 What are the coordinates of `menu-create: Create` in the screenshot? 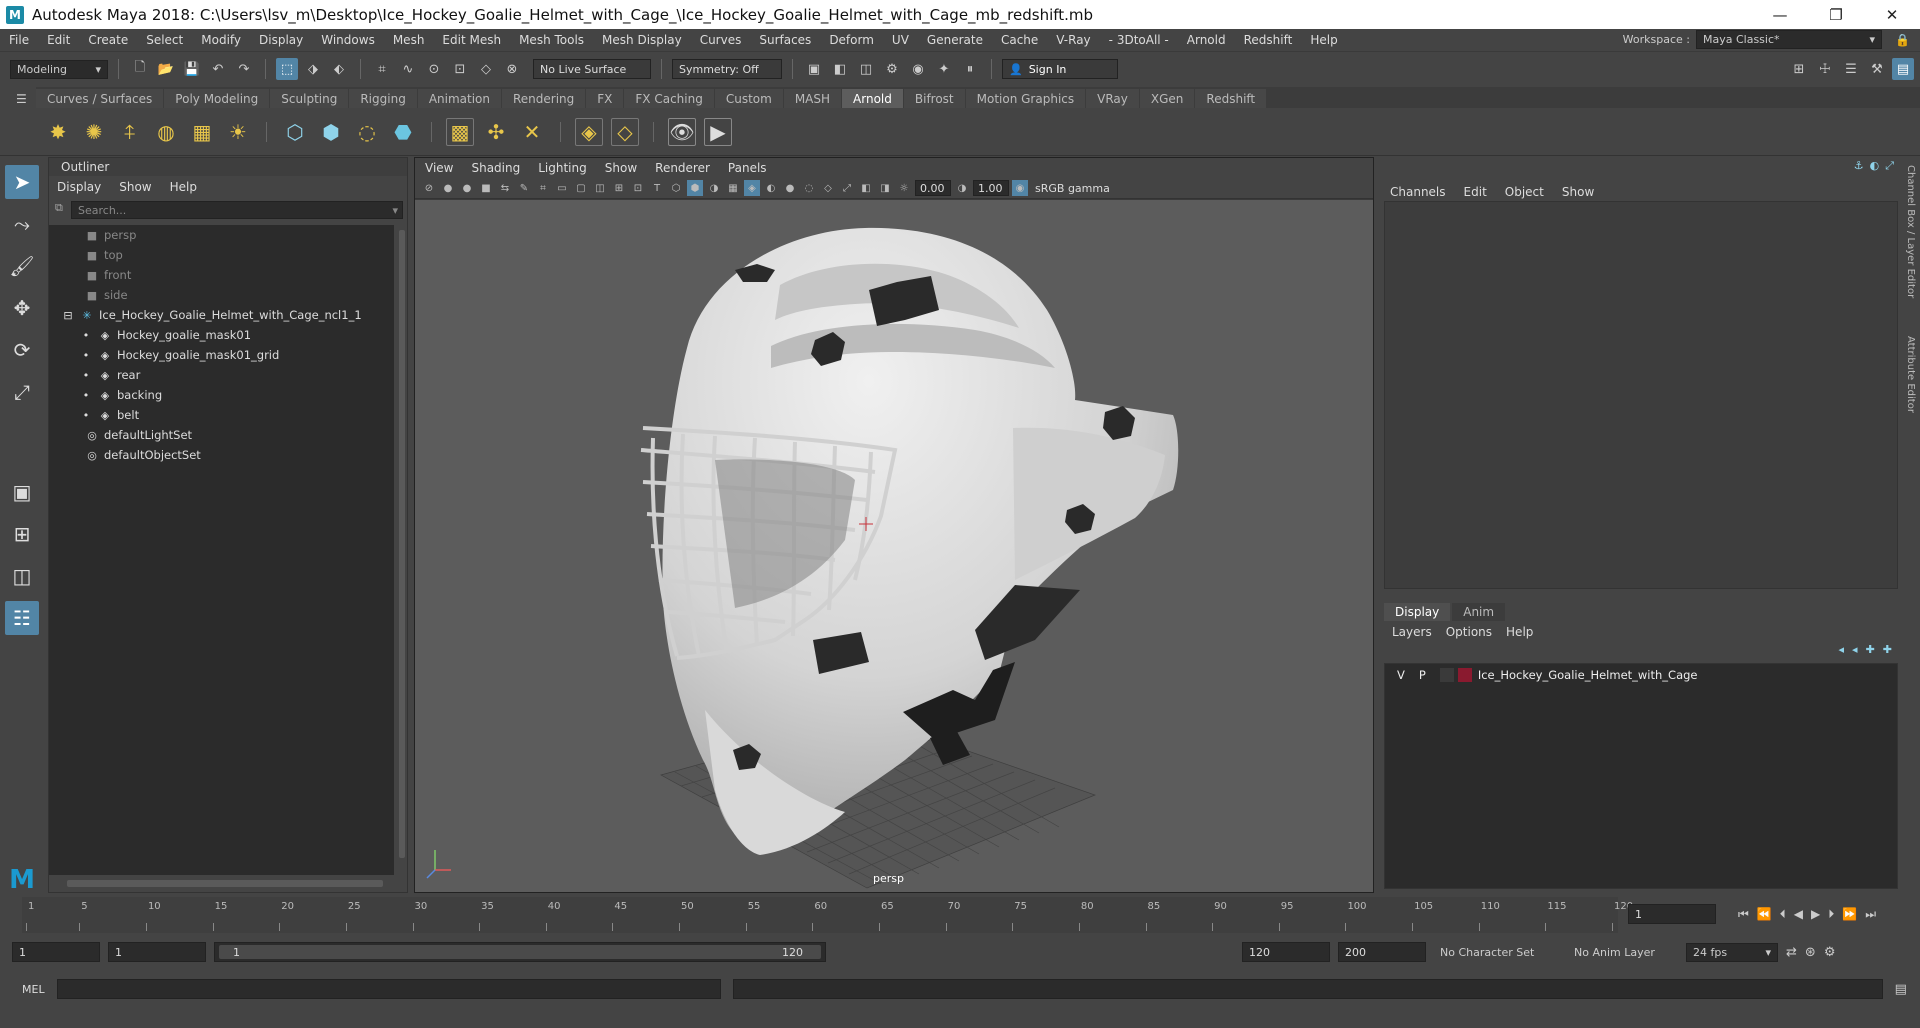 It's located at (108, 40).